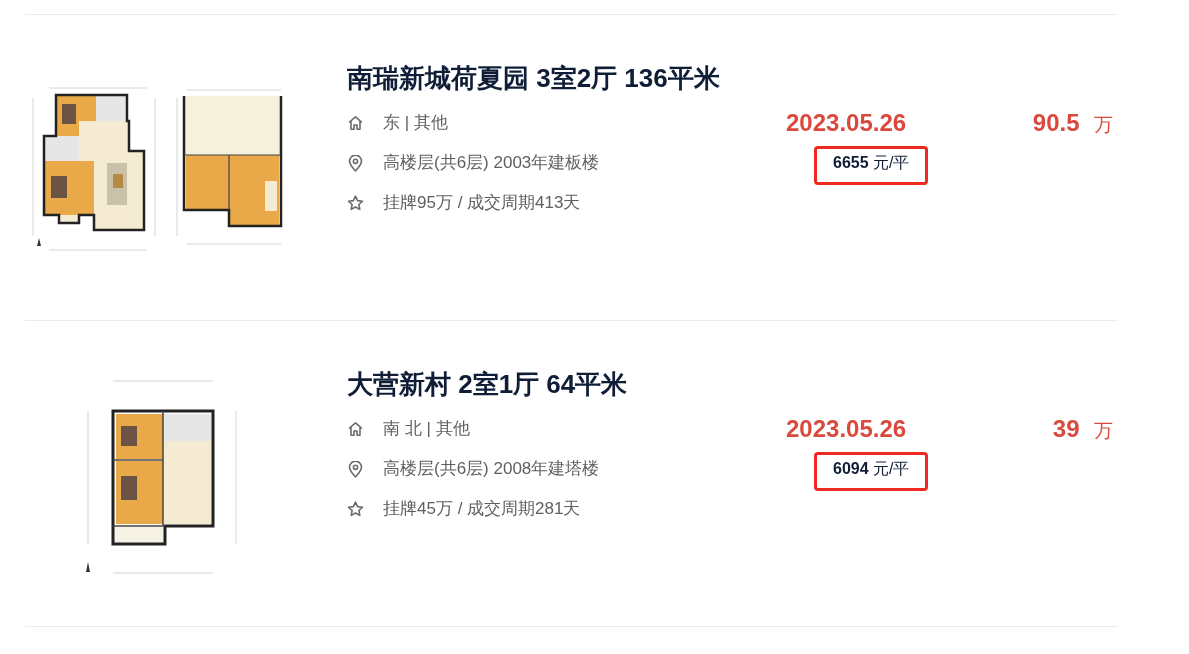 Image resolution: width=1189 pixels, height=654 pixels. What do you see at coordinates (426, 429) in the screenshot?
I see `detail-text: 南 北 | 其他` at bounding box center [426, 429].